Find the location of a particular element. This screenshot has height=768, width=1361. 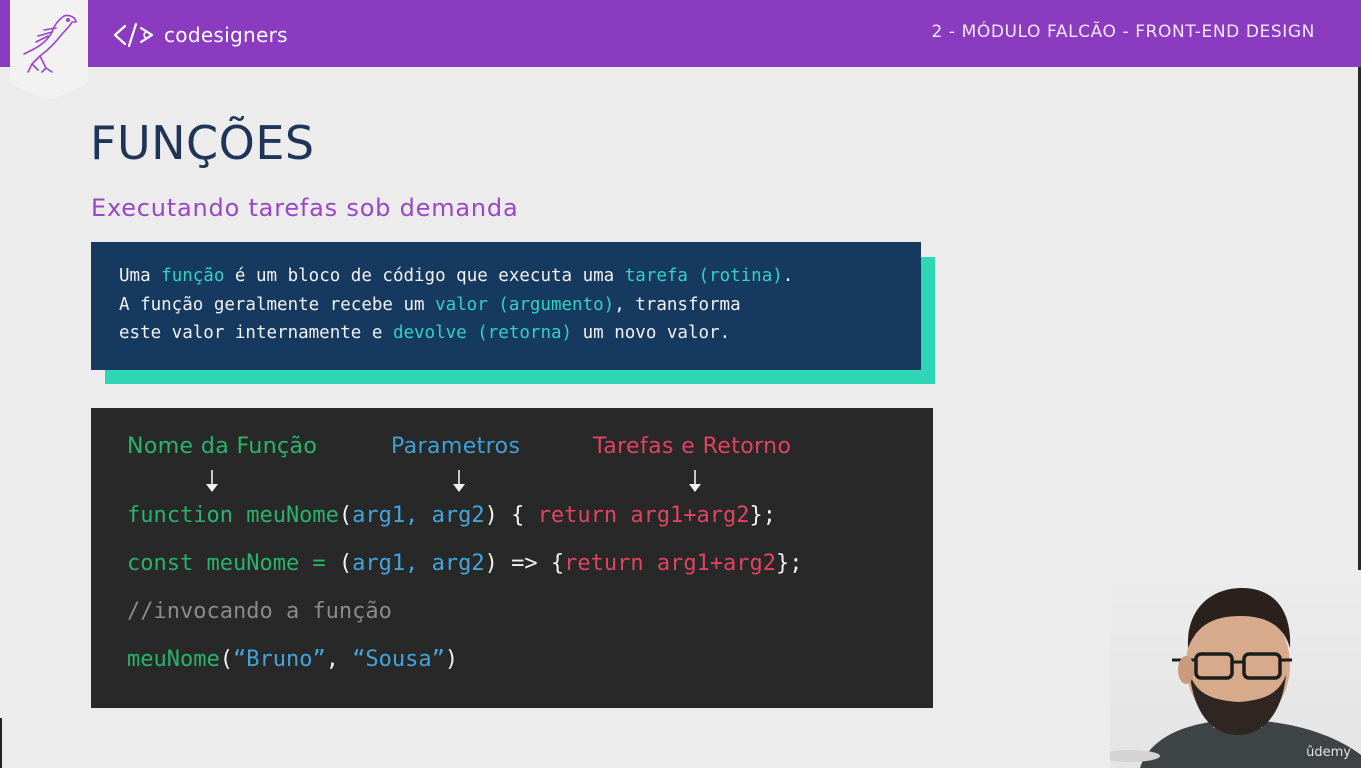

info-highlight-tarefa: tarefa (rotina) is located at coordinates (703, 276).